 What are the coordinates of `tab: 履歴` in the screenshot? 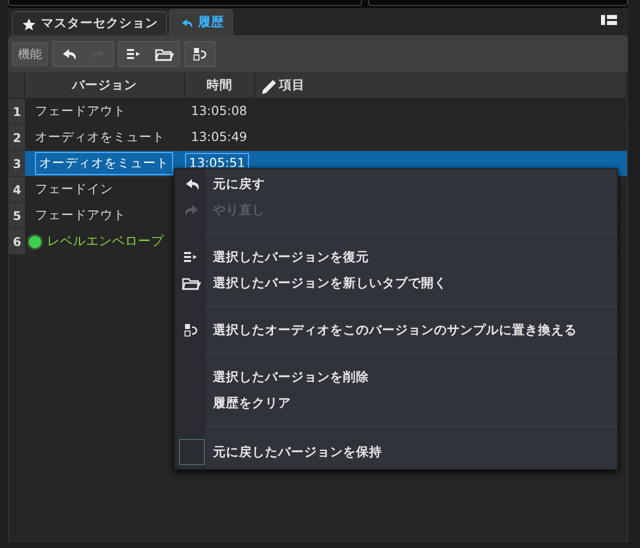 It's located at (201, 22).